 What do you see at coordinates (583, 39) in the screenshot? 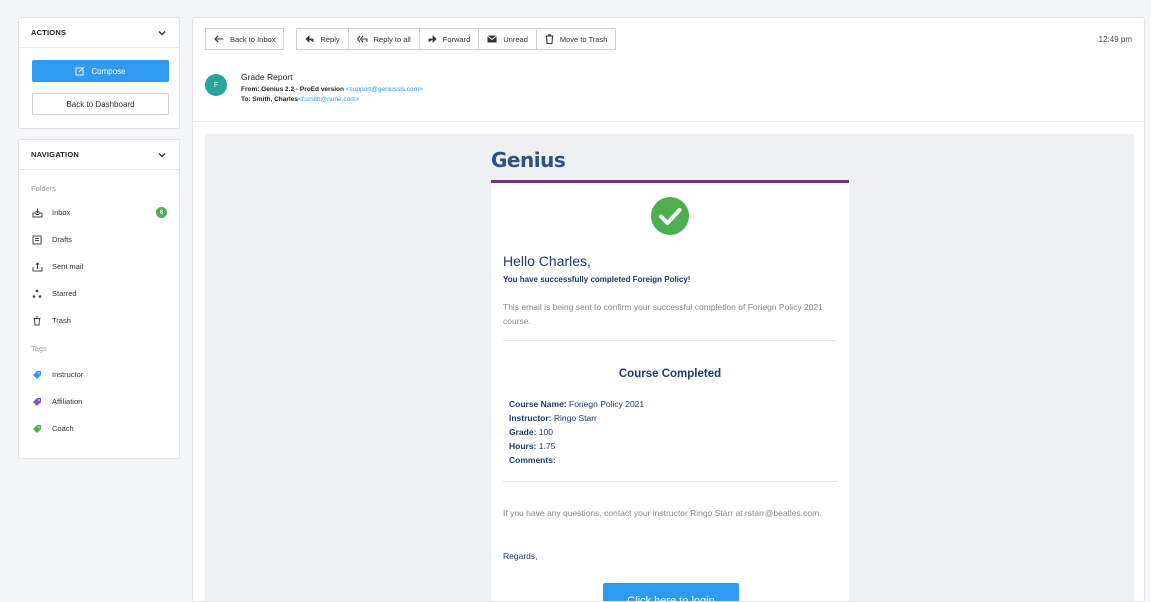
I see `move-to-trash-label: Move to Trash` at bounding box center [583, 39].